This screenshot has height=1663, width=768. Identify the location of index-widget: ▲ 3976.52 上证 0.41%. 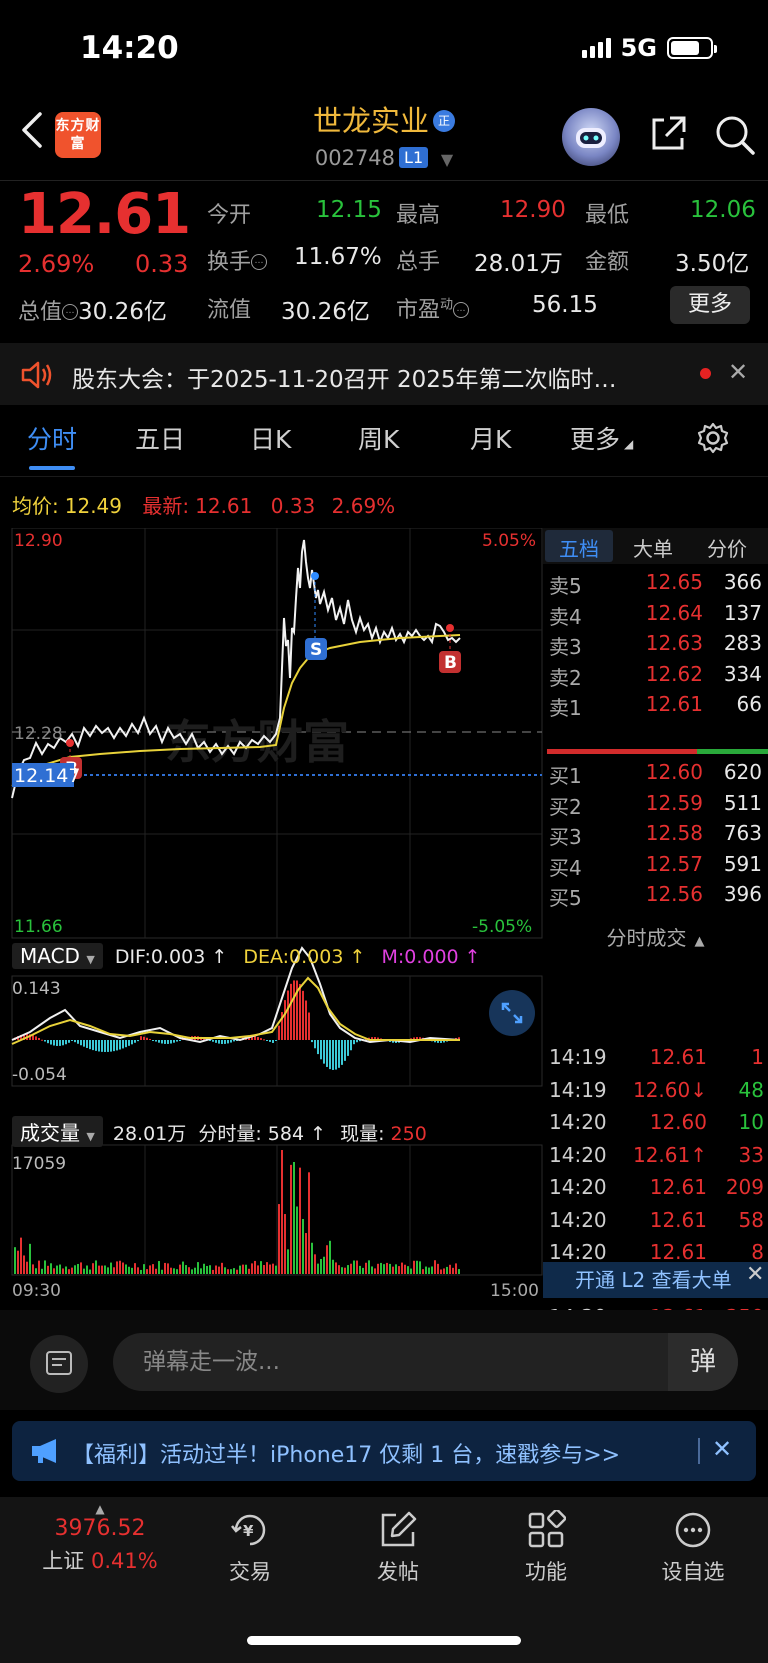
(100, 1538).